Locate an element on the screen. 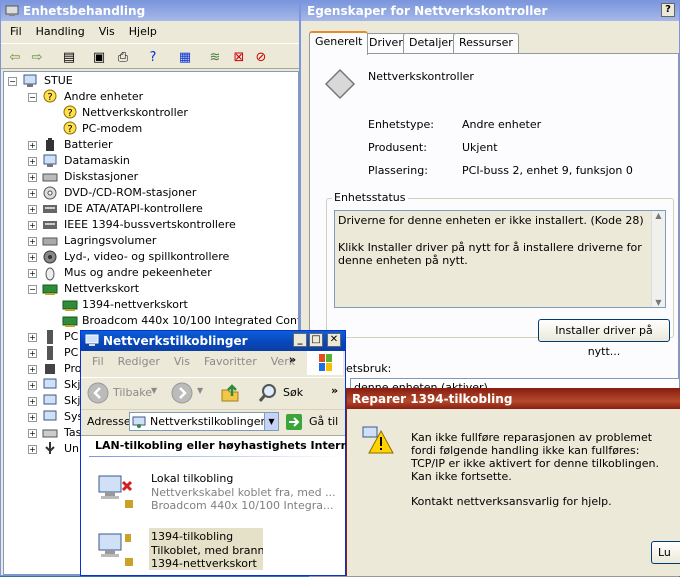 This screenshot has width=680, height=577. tree-node-nettverkskort: Nettverkskort is located at coordinates (101, 289).